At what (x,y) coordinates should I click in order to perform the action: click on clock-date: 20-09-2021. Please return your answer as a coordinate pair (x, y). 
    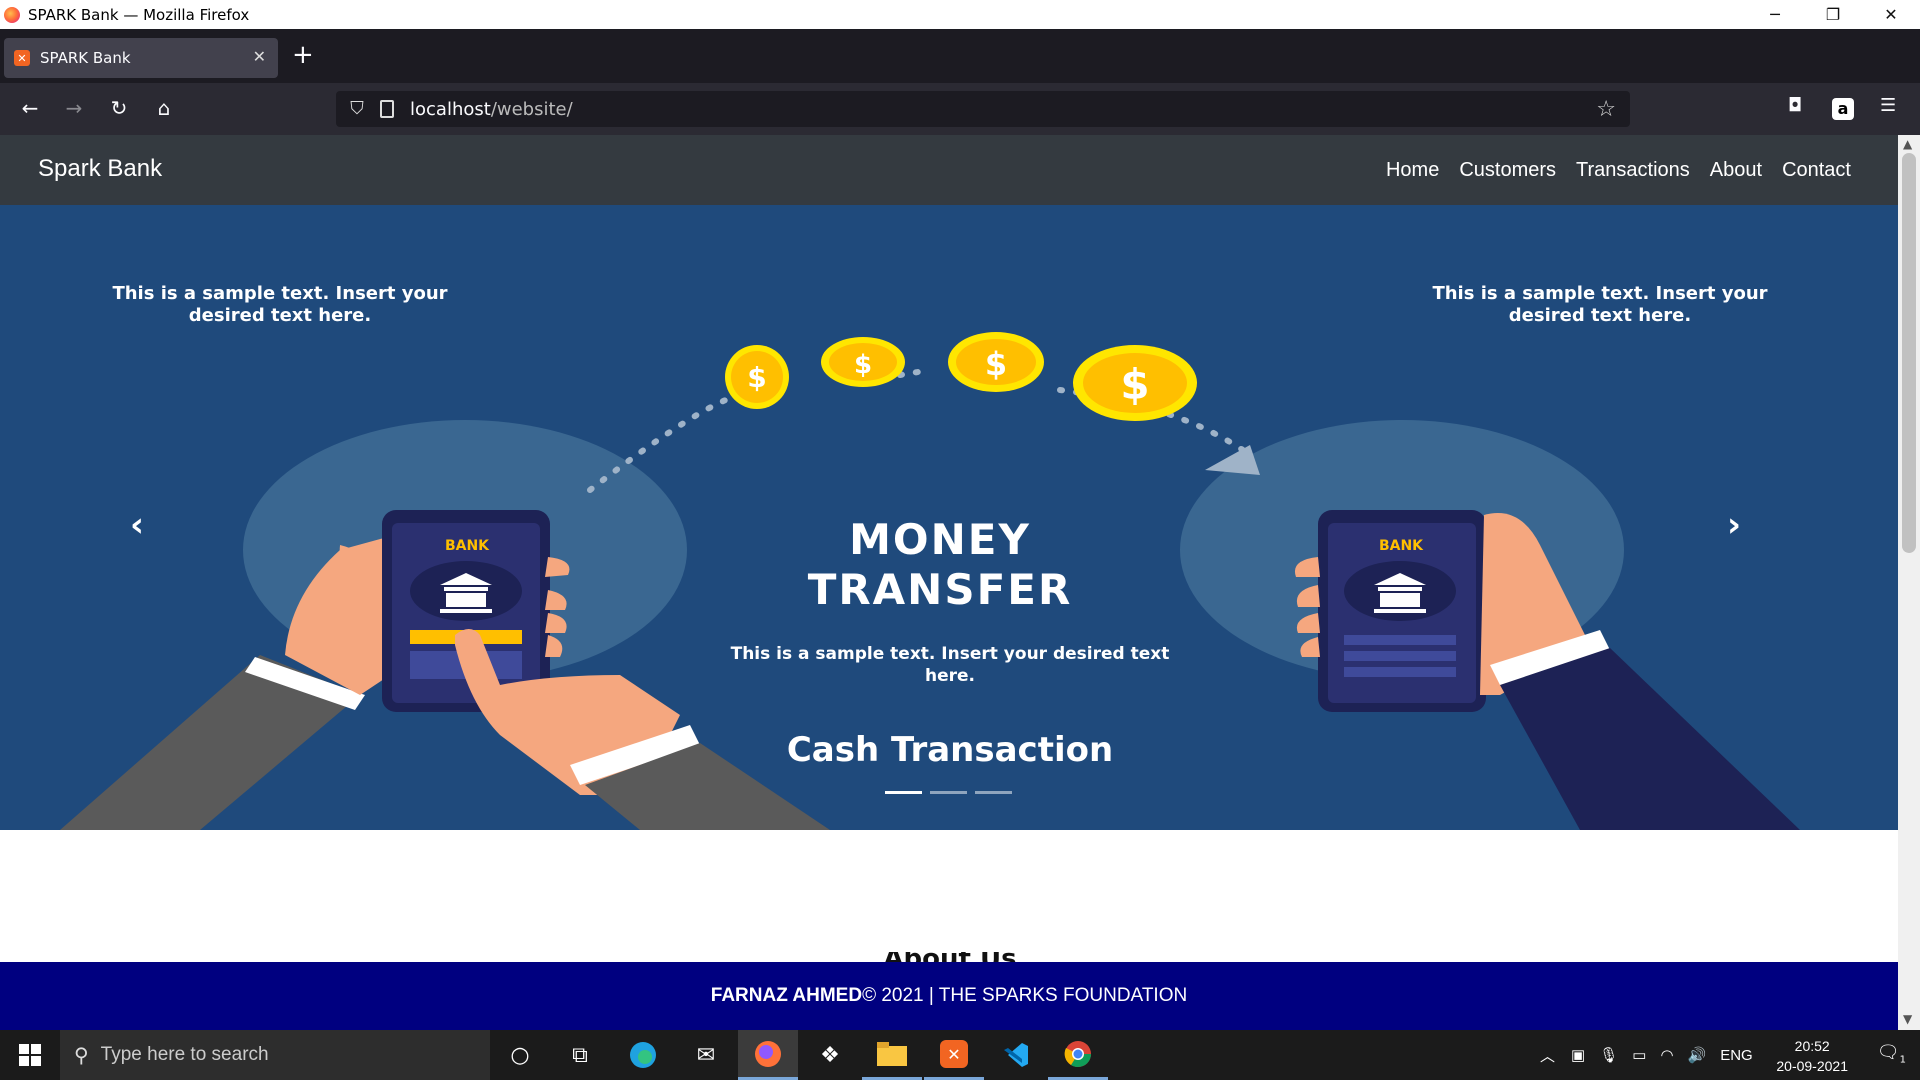
    Looking at the image, I should click on (1812, 1066).